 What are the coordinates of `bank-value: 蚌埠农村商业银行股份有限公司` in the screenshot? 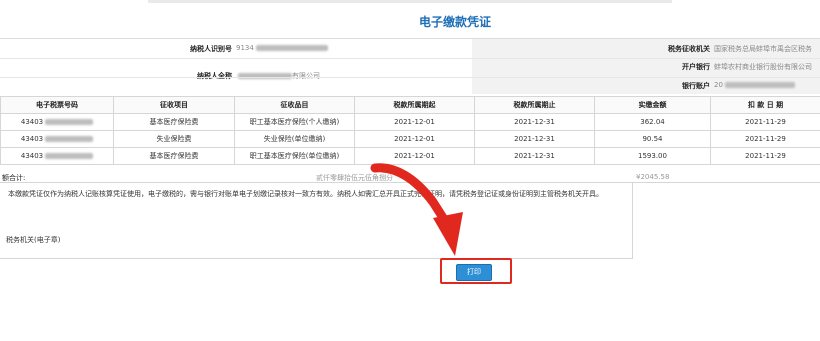 It's located at (763, 67).